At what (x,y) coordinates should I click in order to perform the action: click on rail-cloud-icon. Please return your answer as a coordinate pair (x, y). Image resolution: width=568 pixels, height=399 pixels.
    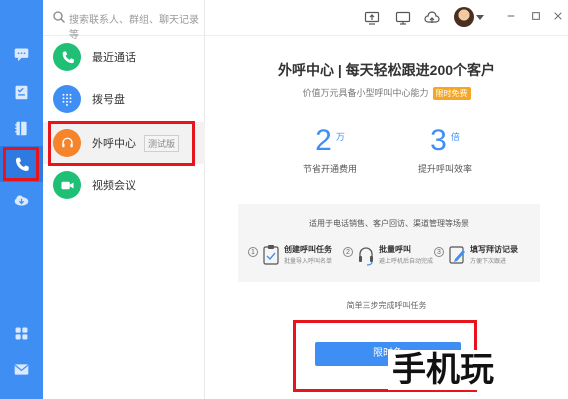
    Looking at the image, I should click on (21, 200).